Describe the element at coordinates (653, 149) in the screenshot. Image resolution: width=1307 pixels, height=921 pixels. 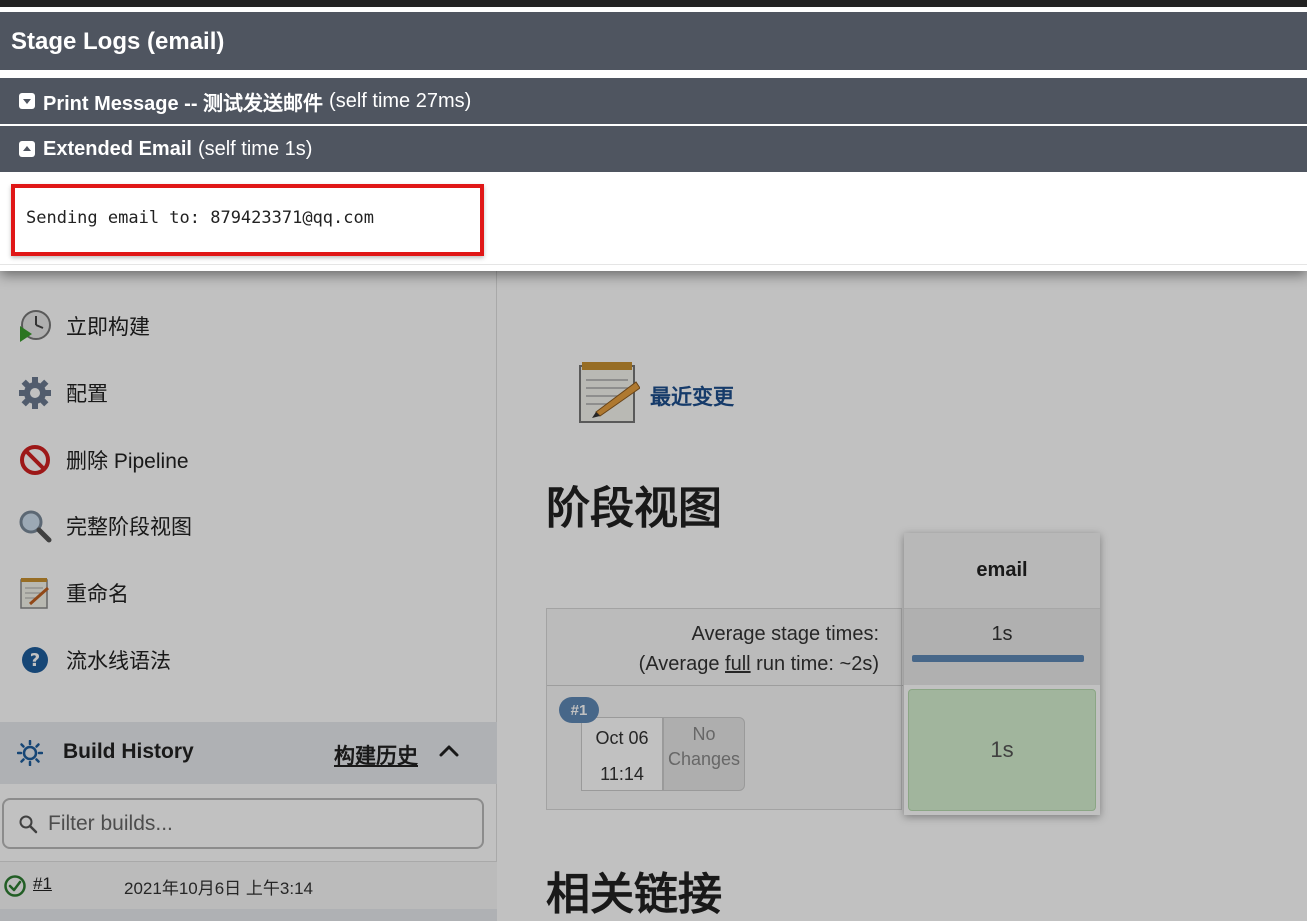
I see `log-section-extended-email: Extended Email (self time 1s)` at that location.